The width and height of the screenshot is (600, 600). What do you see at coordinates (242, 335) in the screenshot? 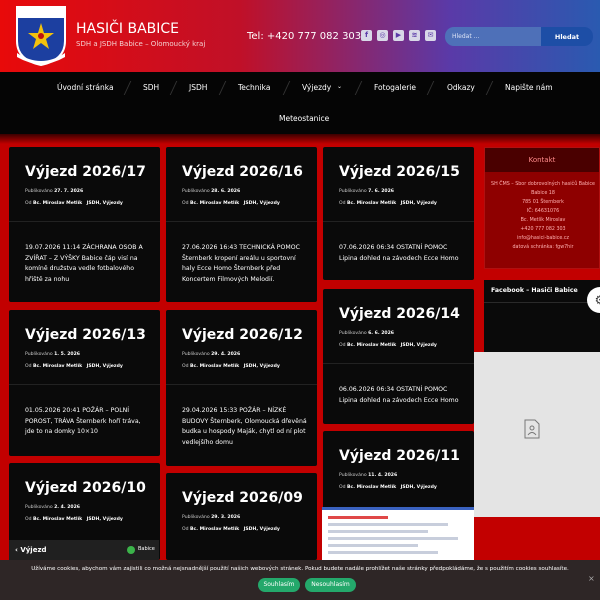
I see `post-title: Výjezd 2026/12` at bounding box center [242, 335].